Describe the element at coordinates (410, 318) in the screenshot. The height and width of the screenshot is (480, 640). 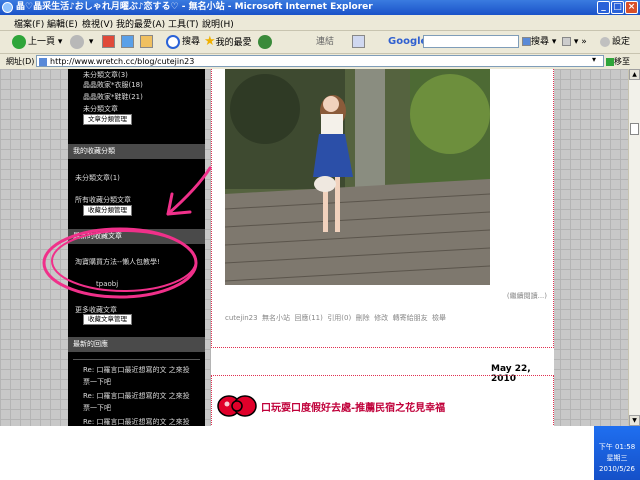
I see `post-forward-link: 轉寄給朋友` at that location.